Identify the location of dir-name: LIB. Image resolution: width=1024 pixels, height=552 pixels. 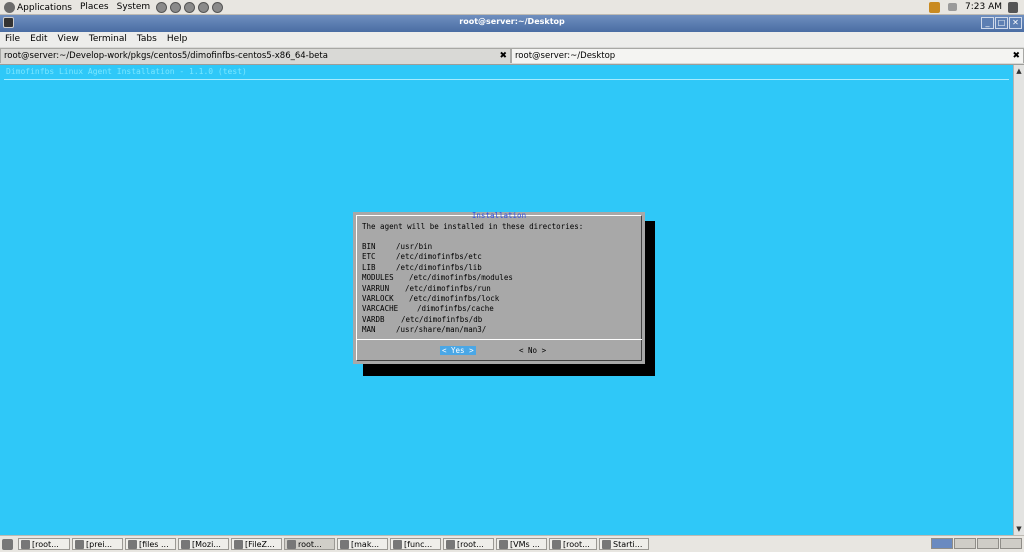
(369, 267).